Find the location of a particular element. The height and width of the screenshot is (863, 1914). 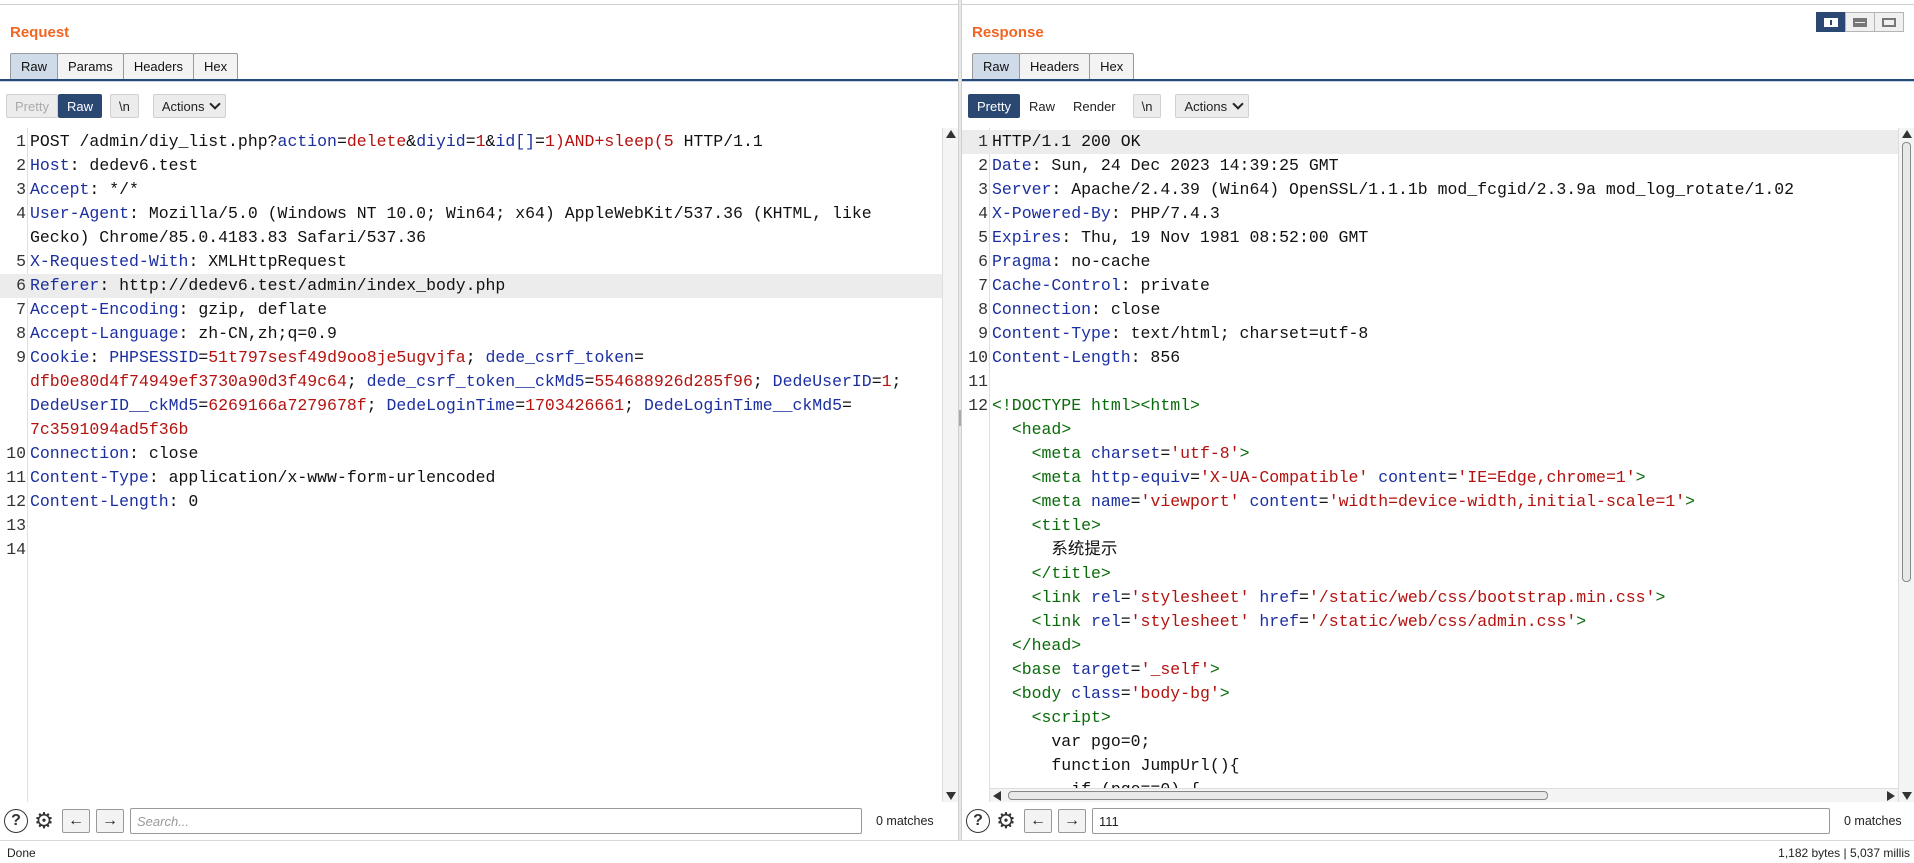

code-token: 1703426661 is located at coordinates (575, 405).